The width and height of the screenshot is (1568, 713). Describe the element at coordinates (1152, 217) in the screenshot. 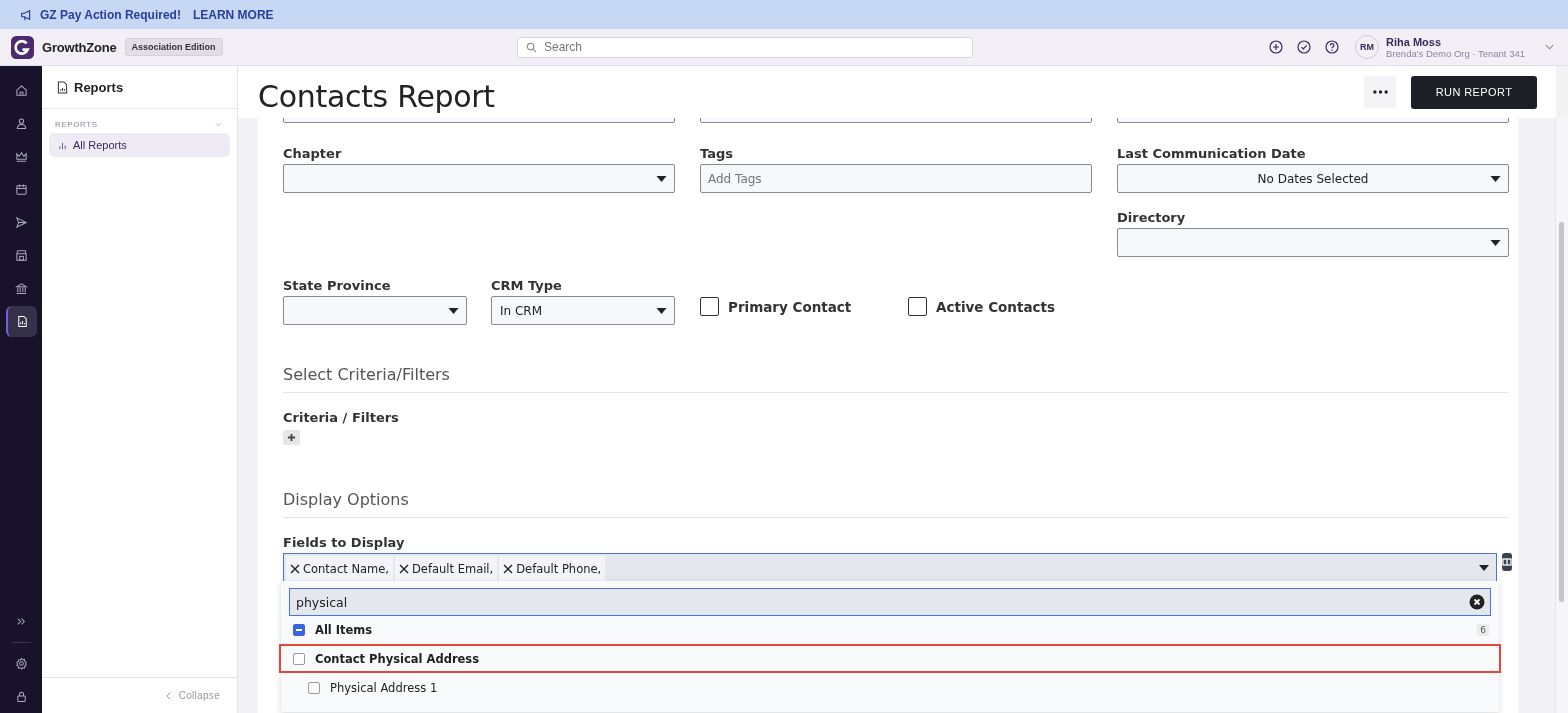

I see `field-label: Directory` at that location.